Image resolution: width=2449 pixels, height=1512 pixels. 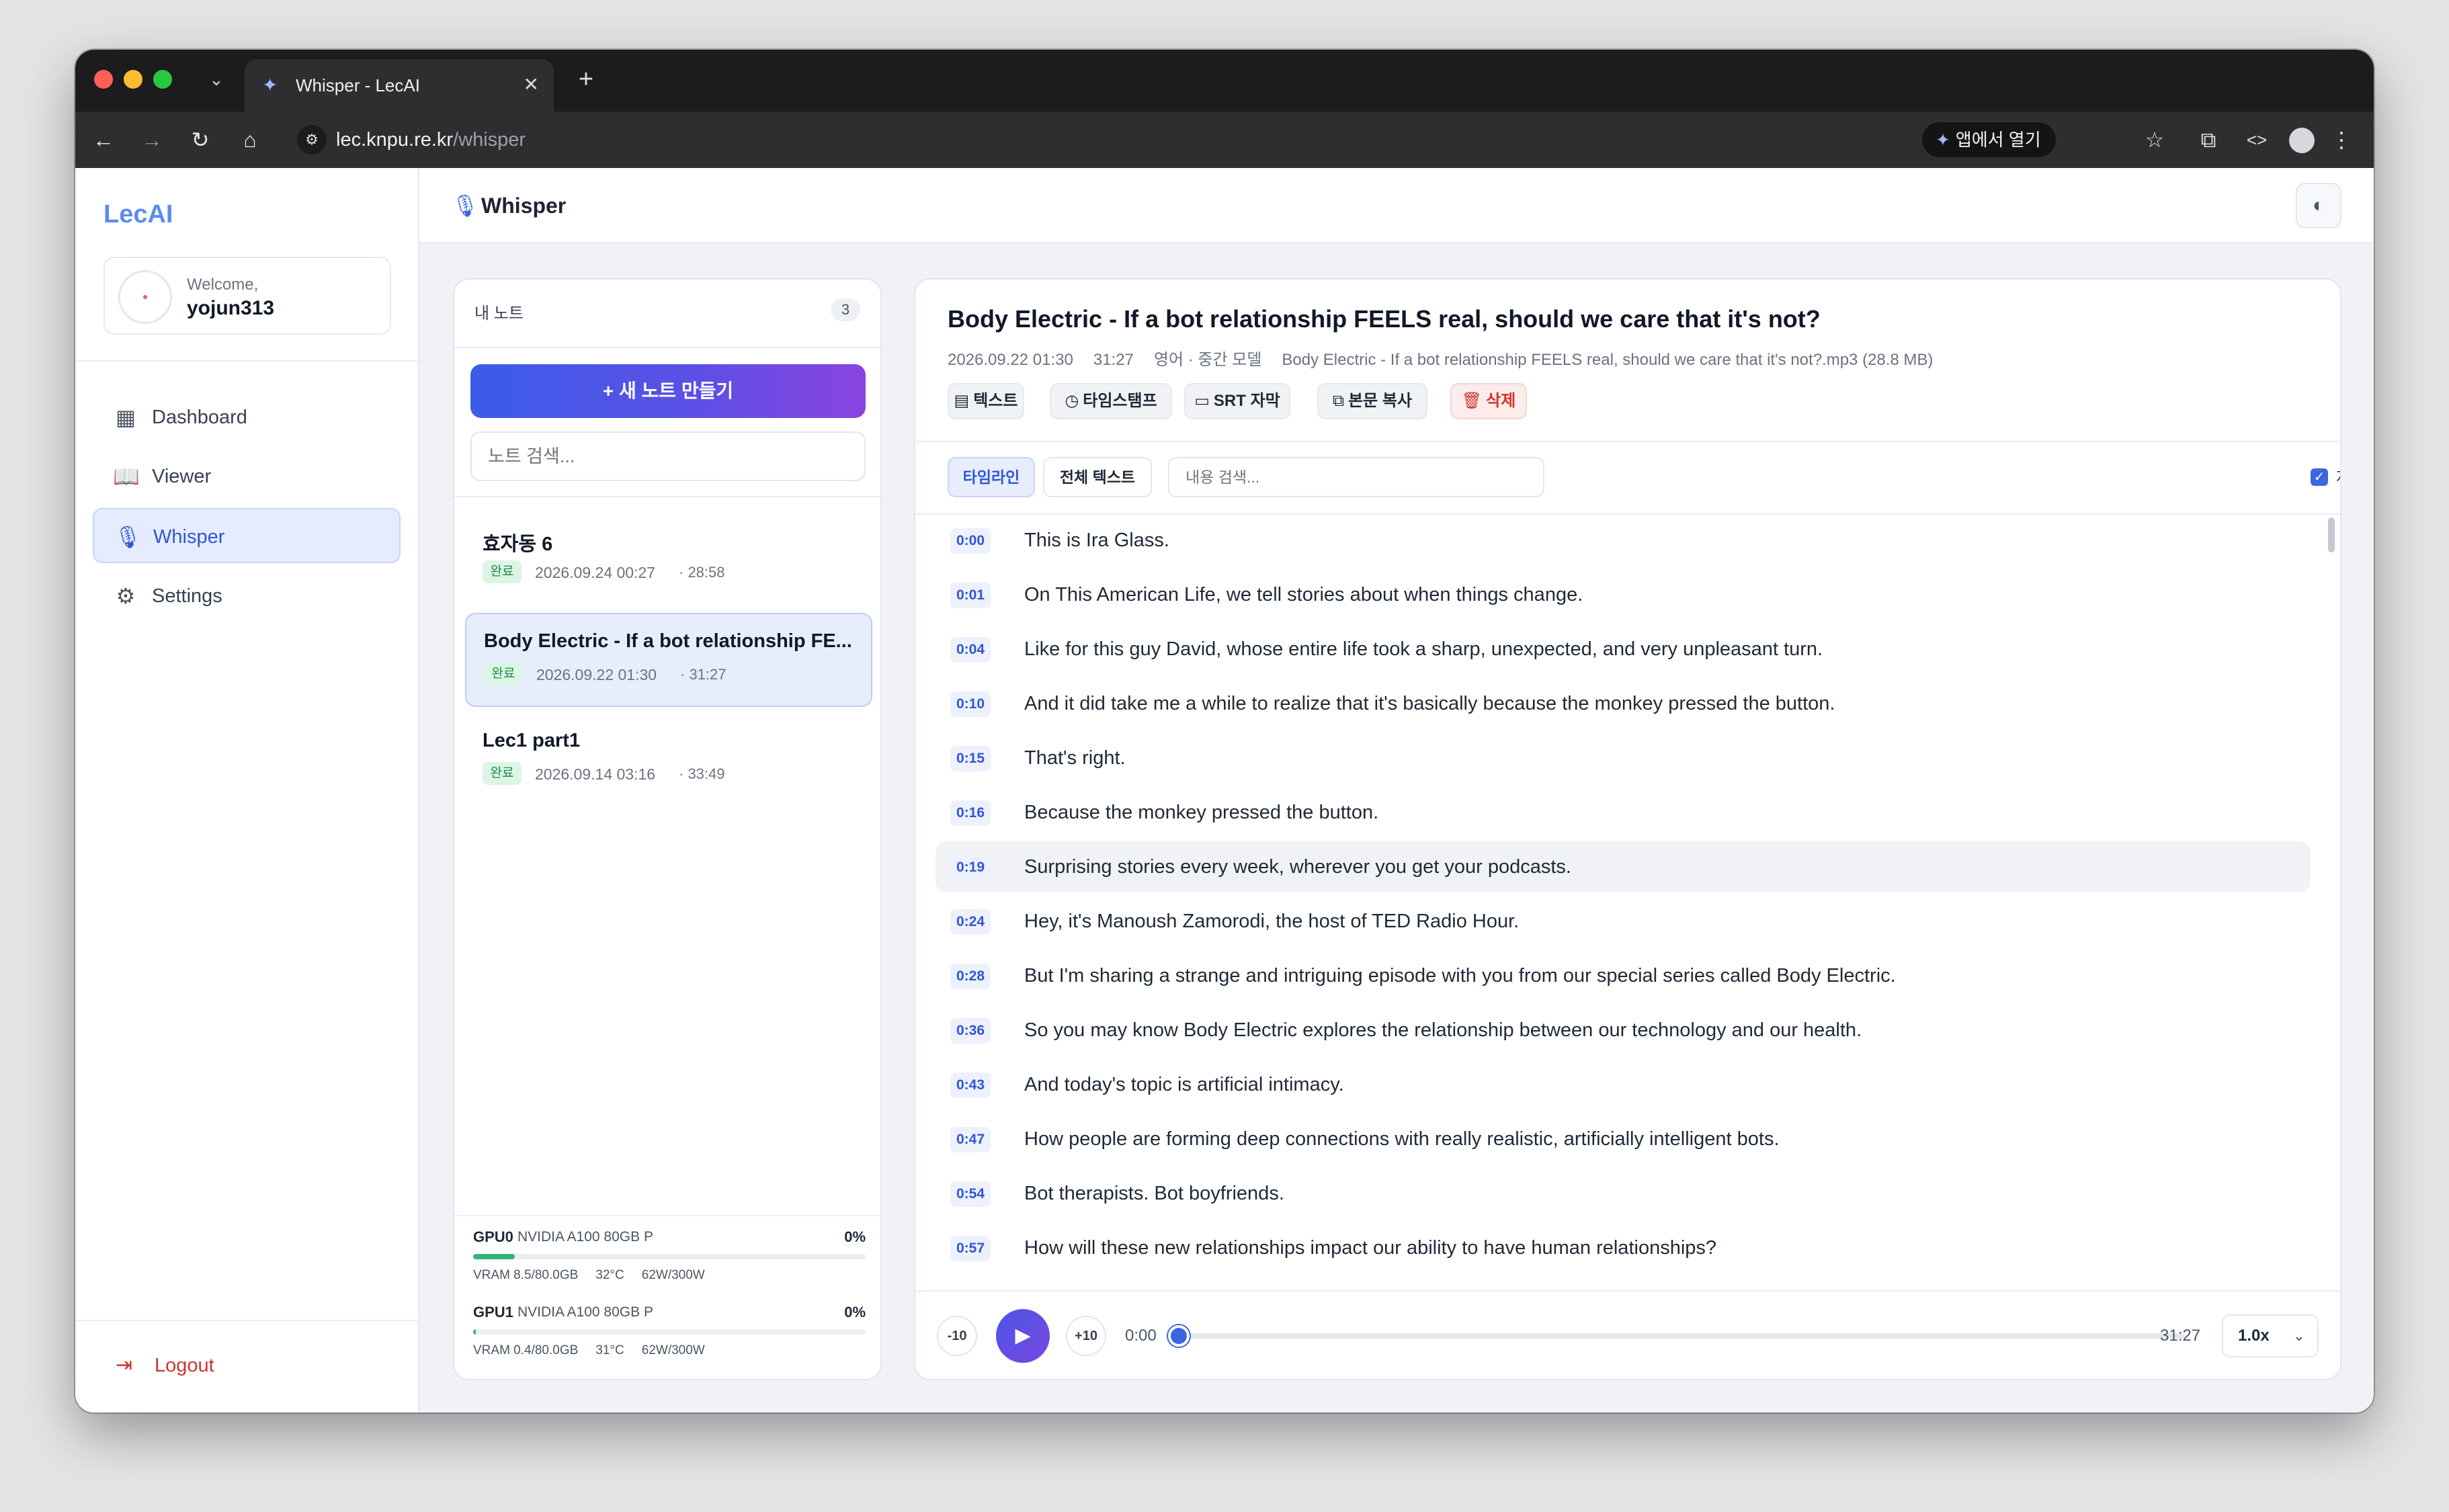 What do you see at coordinates (1237, 401) in the screenshot?
I see `download-srt-button: ▭ SRT 자막` at bounding box center [1237, 401].